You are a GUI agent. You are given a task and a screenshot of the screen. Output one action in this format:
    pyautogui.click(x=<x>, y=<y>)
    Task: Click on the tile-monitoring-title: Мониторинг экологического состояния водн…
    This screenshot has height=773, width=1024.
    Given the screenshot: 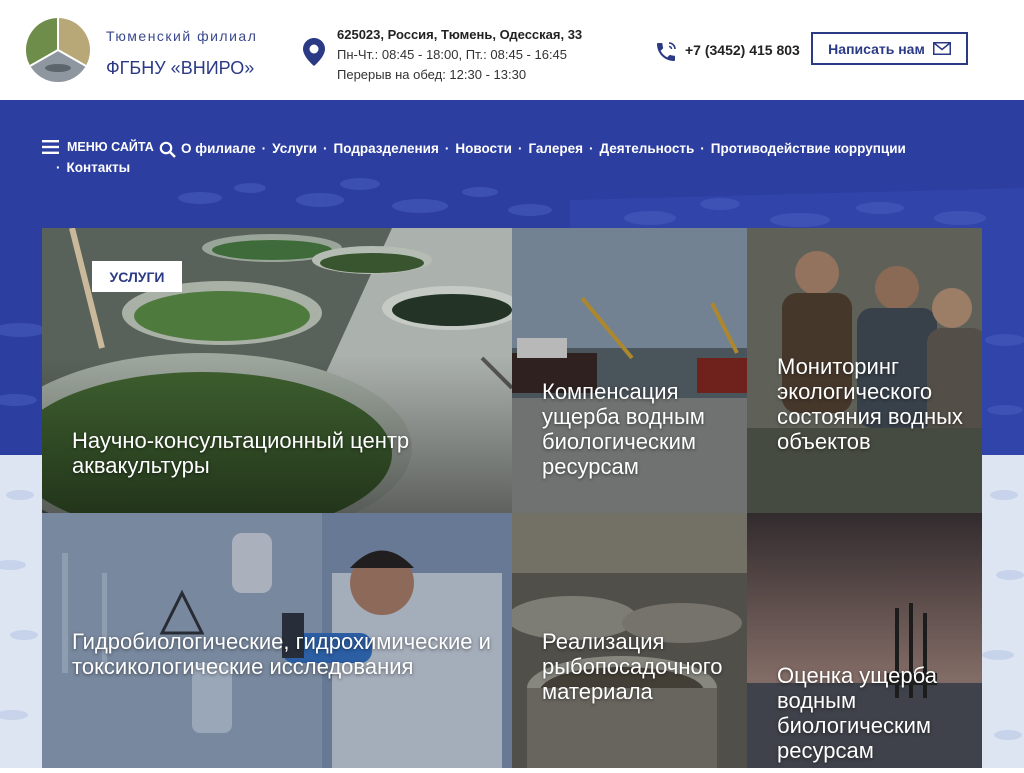 What is the action you would take?
    pyautogui.click(x=870, y=404)
    